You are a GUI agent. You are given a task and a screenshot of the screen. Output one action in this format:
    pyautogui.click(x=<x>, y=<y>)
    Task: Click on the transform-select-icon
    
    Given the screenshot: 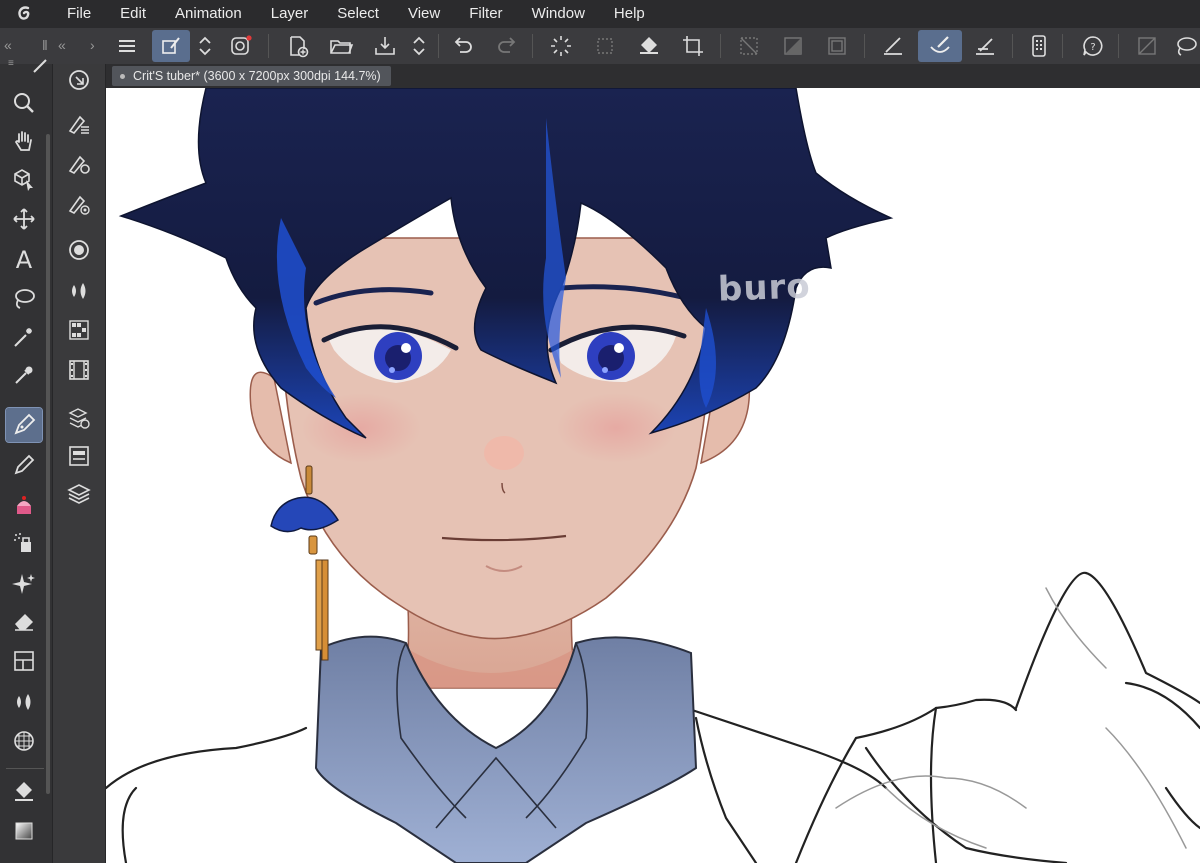 What is the action you would take?
    pyautogui.click(x=605, y=46)
    